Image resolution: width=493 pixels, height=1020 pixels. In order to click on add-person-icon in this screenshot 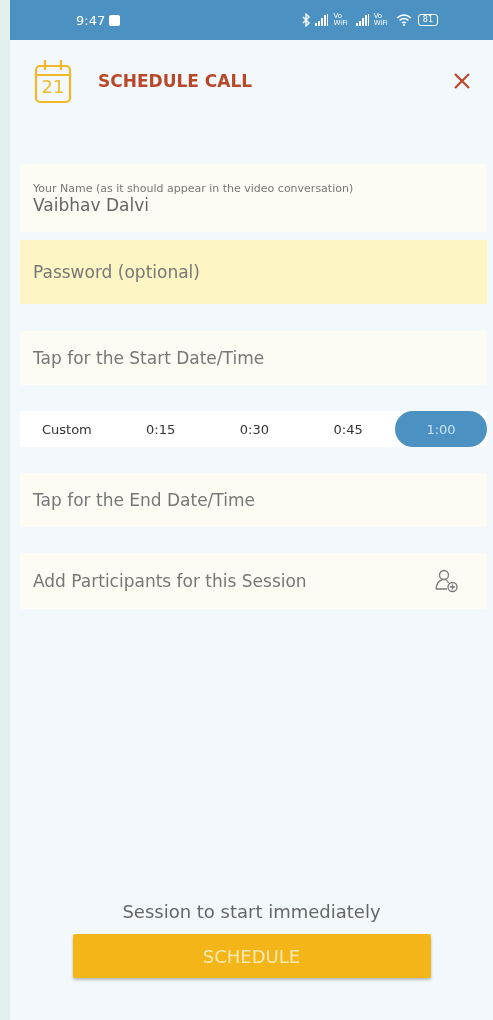, I will do `click(447, 581)`.